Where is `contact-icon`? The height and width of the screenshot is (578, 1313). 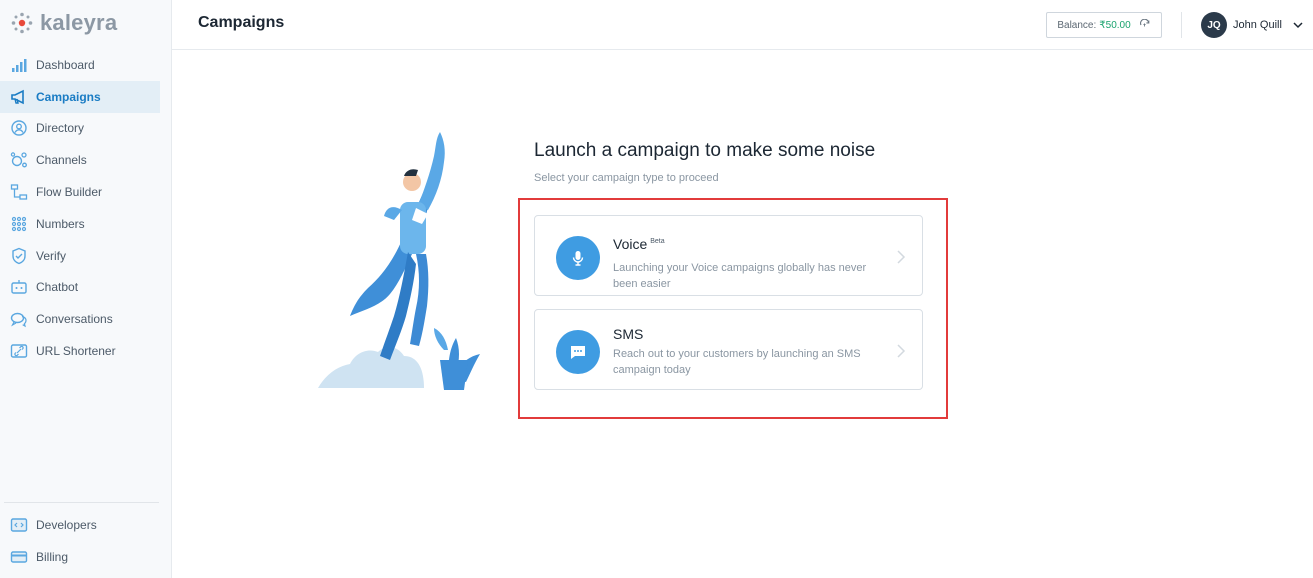 contact-icon is located at coordinates (19, 128).